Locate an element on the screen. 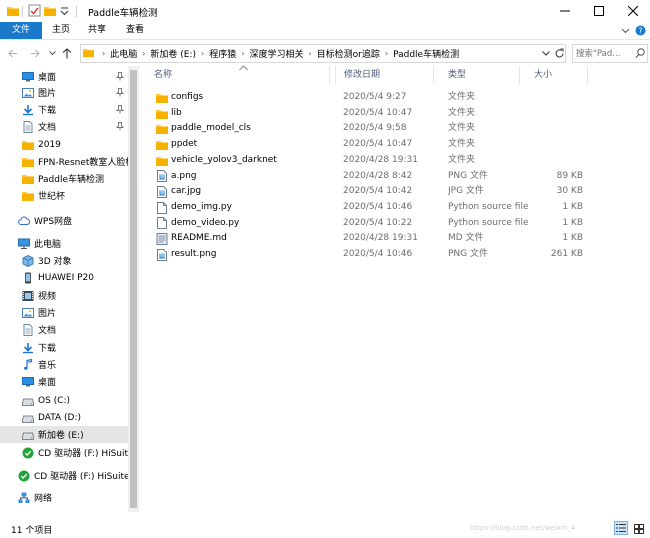 The image size is (650, 538). file-row: vehicle_yolov3_darknet 2020/4/28 19:31 文件夹 is located at coordinates (370, 161).